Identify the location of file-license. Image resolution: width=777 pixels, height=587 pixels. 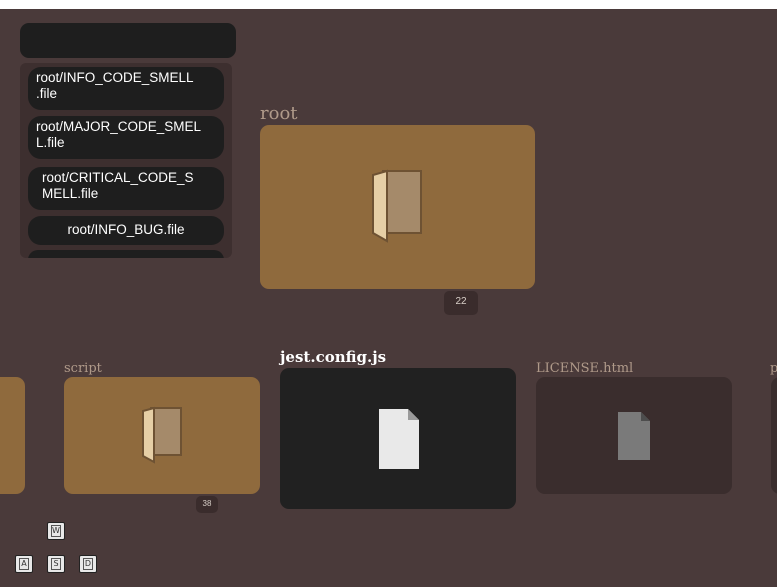
(634, 435).